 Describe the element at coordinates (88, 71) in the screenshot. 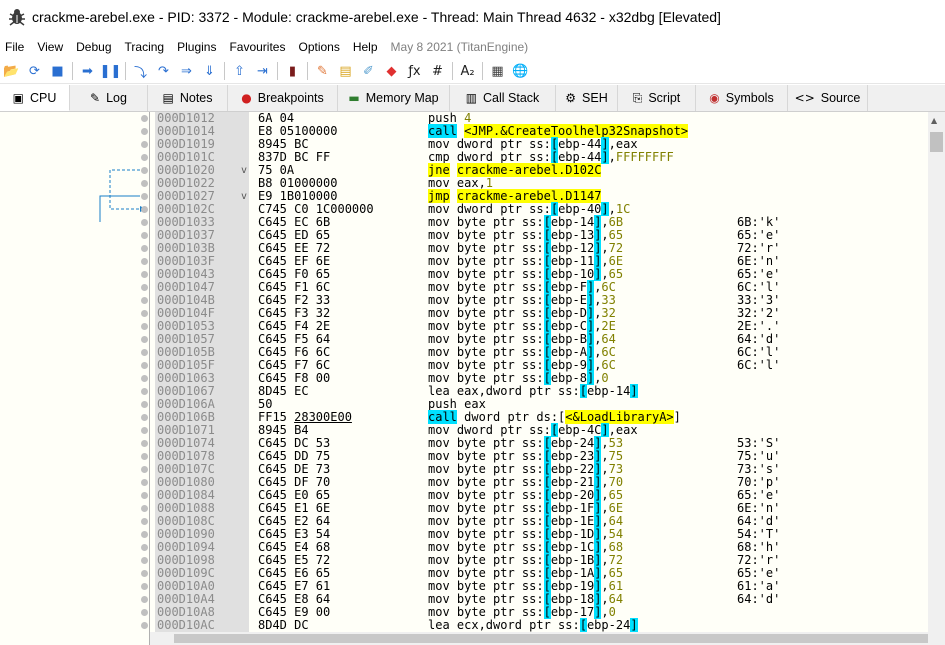

I see `run-icon: ➡` at that location.